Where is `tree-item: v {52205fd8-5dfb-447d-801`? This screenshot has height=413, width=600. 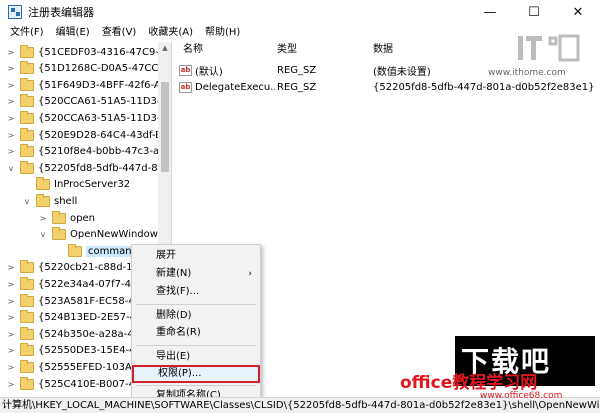 tree-item: v {52205fd8-5dfb-447d-801 is located at coordinates (88, 168).